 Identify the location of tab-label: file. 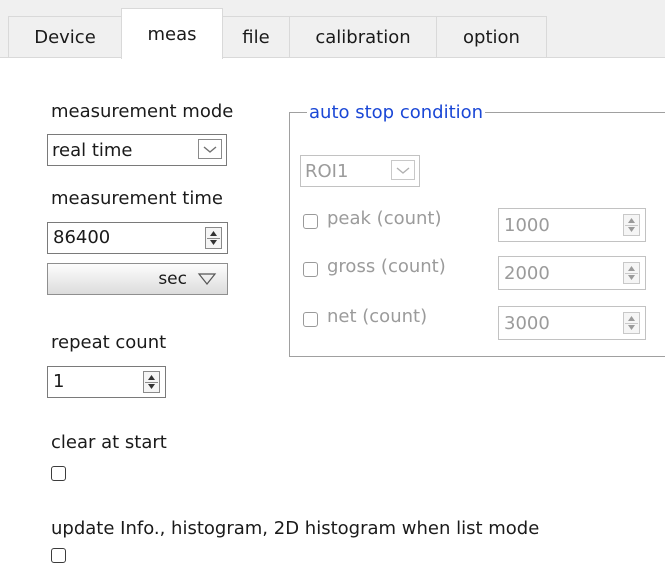
(256, 37).